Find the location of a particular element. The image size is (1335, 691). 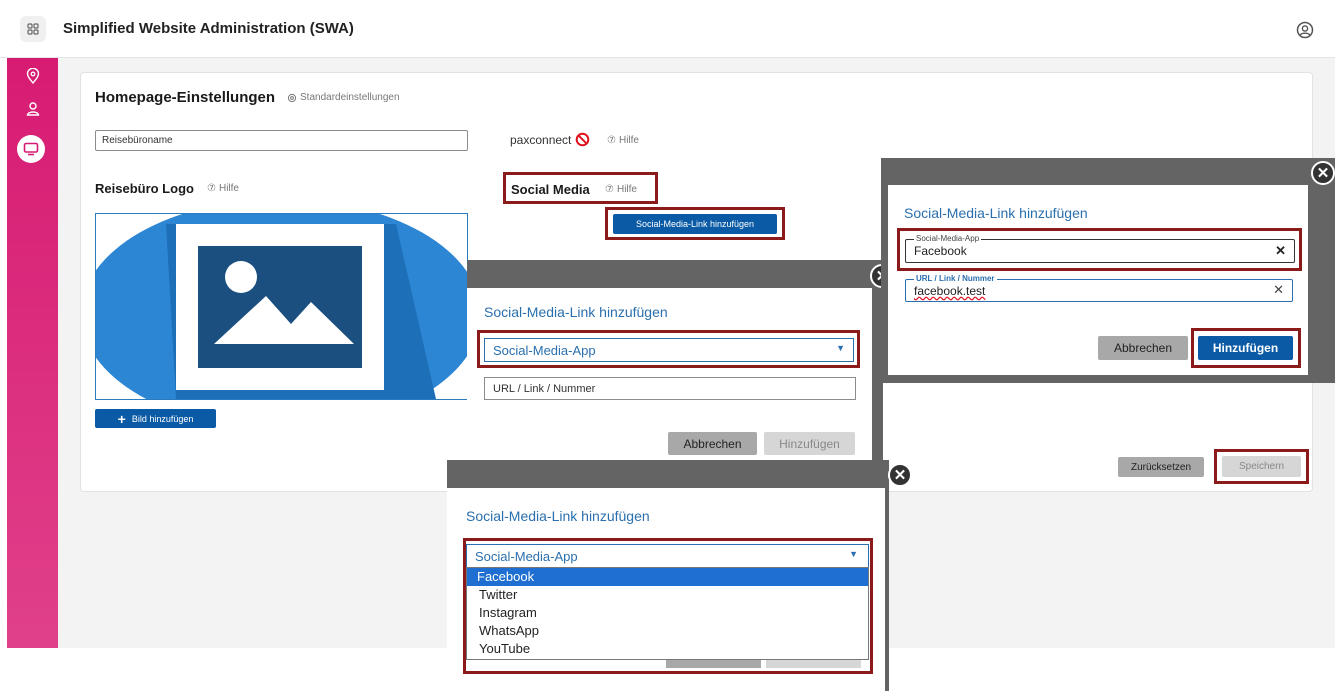

user-icon is located at coordinates (1305, 30).